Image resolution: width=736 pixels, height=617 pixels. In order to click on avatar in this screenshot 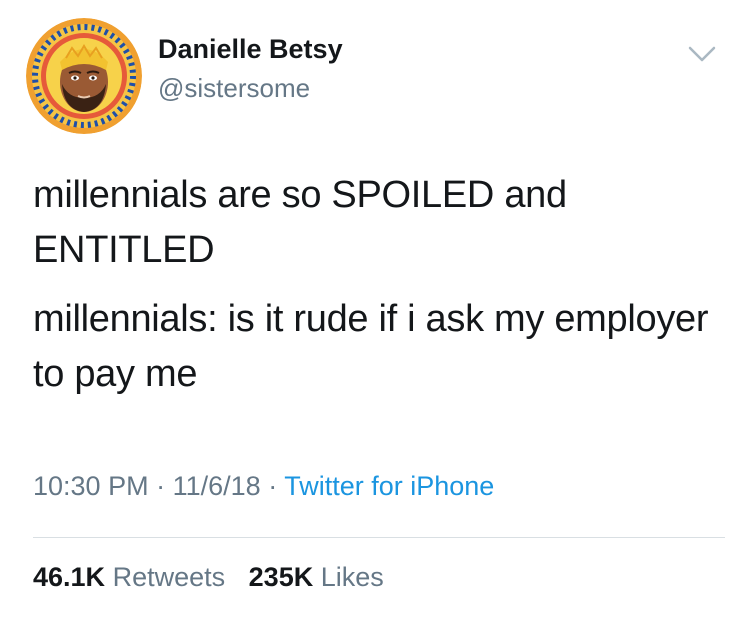, I will do `click(84, 76)`.